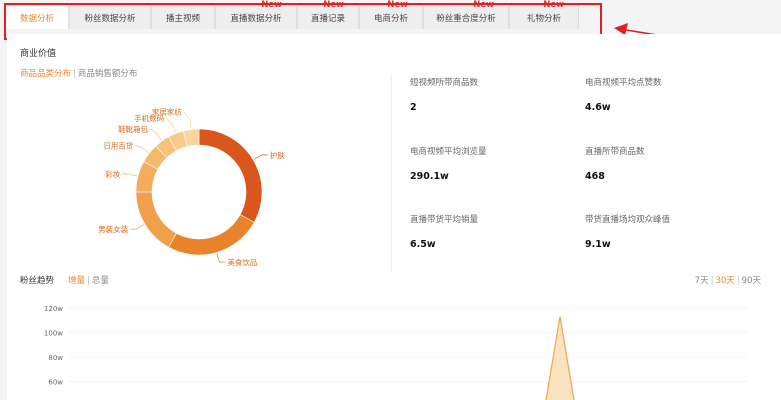 The image size is (781, 400). What do you see at coordinates (702, 281) in the screenshot?
I see `range-7-days: 7天` at bounding box center [702, 281].